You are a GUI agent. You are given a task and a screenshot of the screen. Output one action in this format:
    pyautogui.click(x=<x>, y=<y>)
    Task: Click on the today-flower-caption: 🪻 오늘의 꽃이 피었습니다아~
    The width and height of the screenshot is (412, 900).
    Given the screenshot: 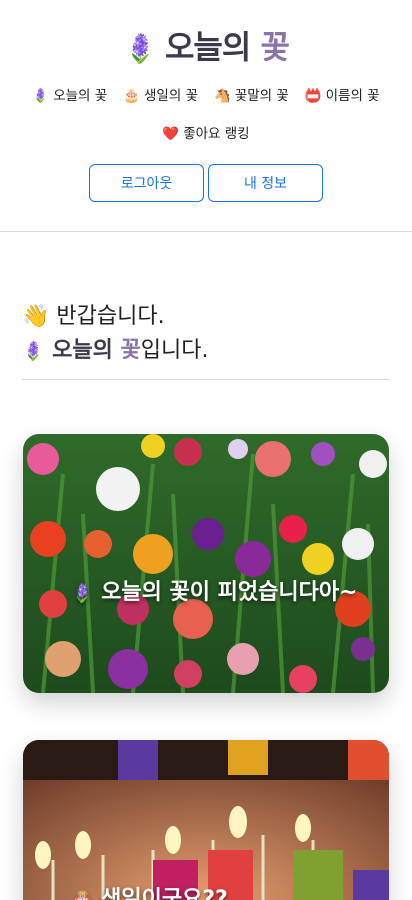 What is the action you would take?
    pyautogui.click(x=215, y=593)
    